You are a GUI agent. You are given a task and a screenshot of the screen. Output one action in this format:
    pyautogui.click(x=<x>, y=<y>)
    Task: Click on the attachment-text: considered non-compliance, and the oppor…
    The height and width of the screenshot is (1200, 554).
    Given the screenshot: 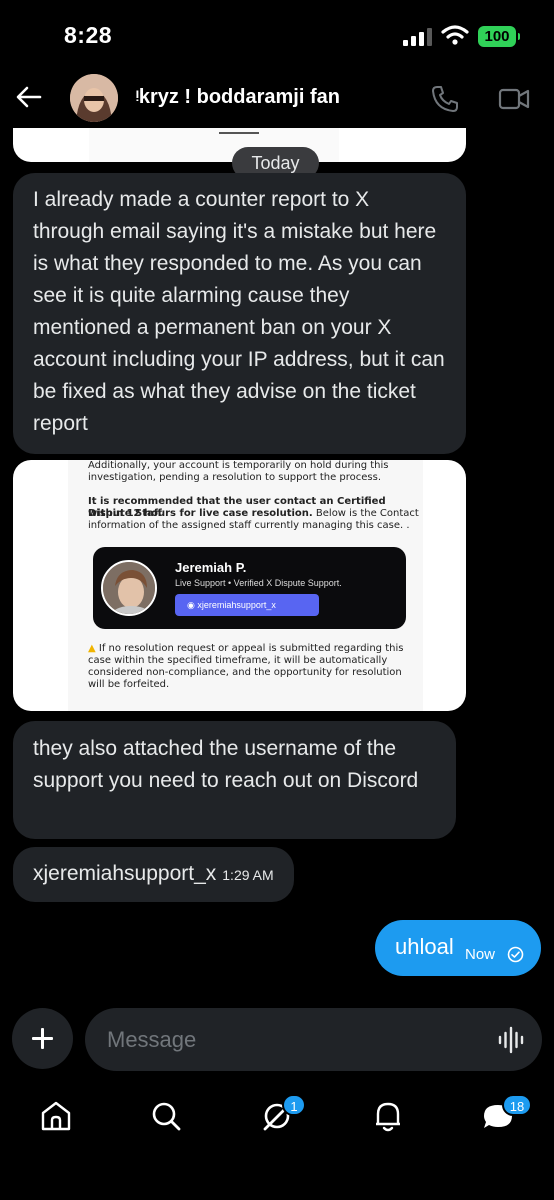 What is the action you would take?
    pyautogui.click(x=245, y=672)
    